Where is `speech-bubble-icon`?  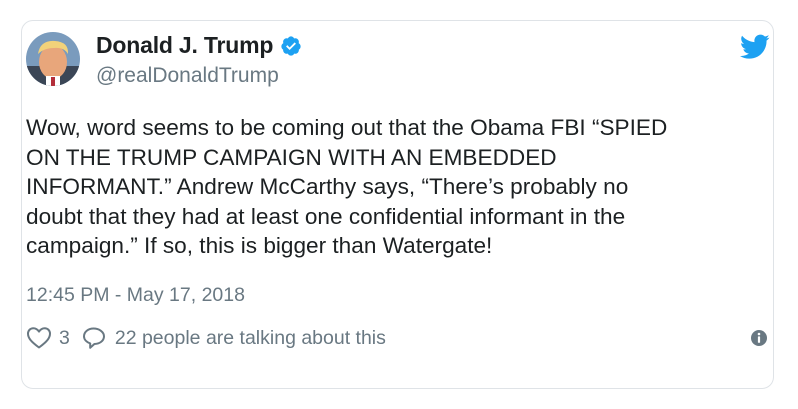
speech-bubble-icon is located at coordinates (94, 338).